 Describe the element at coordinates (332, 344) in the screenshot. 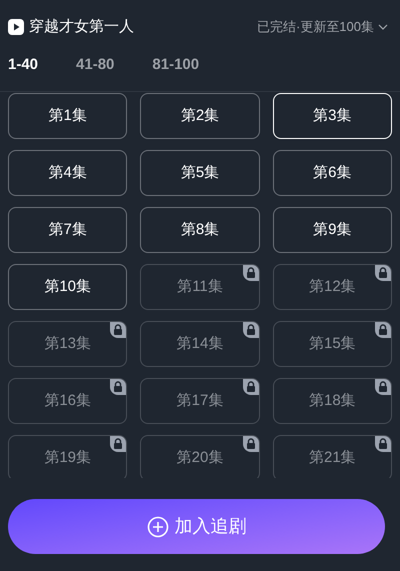

I see `episode-button: 第15集` at that location.